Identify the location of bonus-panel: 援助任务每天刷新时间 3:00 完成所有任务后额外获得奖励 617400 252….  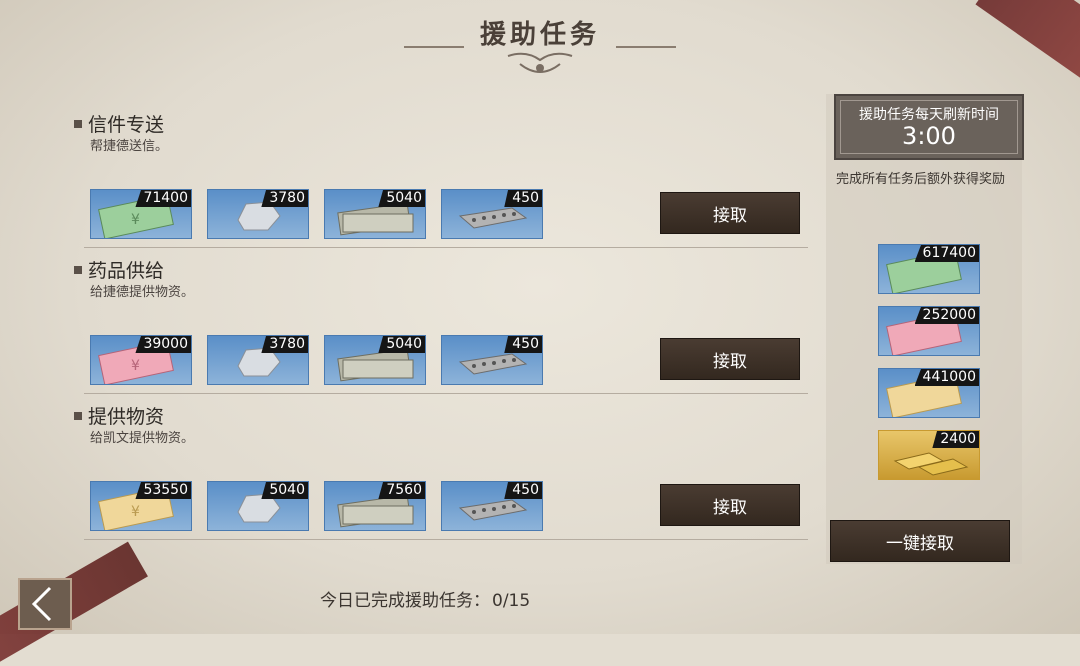
(925, 329).